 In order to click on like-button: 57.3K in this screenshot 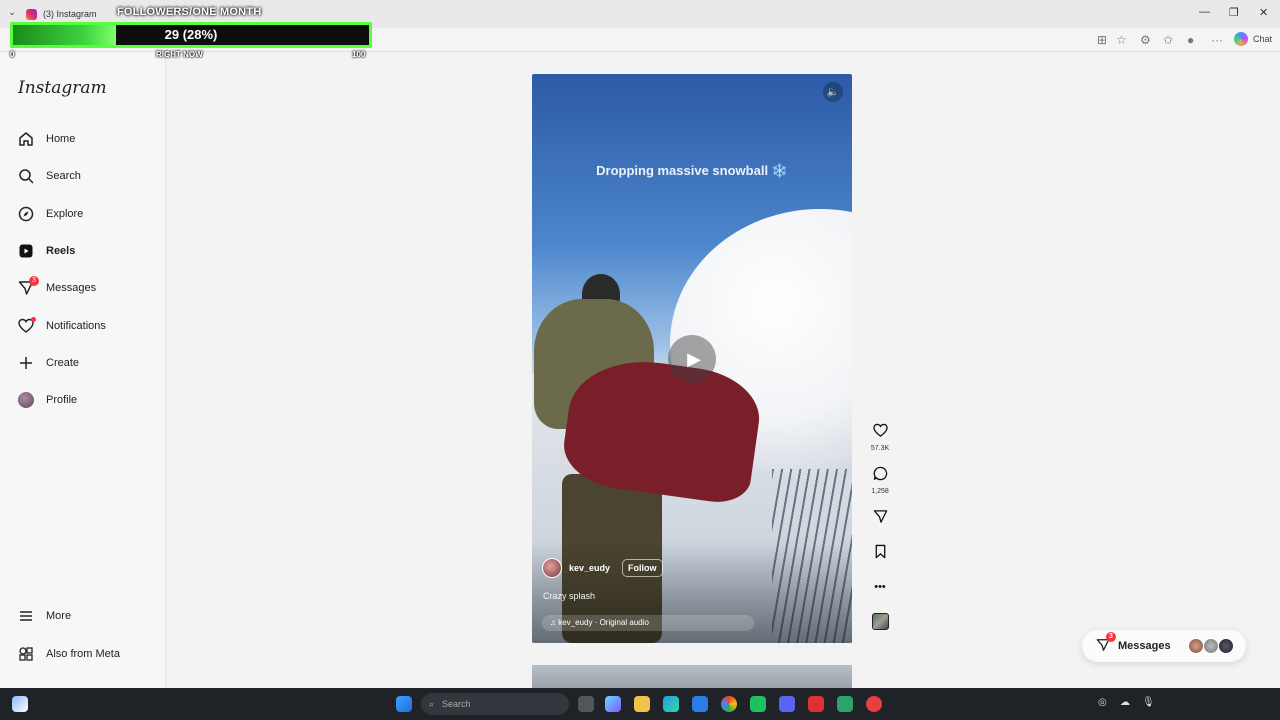, I will do `click(880, 437)`.